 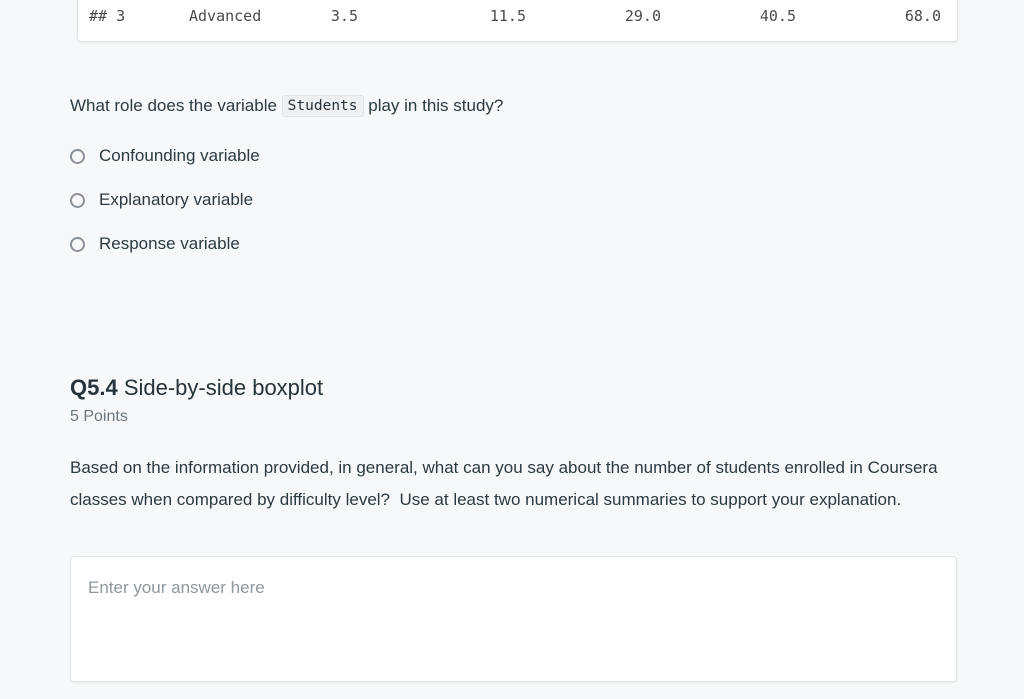 What do you see at coordinates (322, 106) in the screenshot?
I see `inline-code-variable: Students` at bounding box center [322, 106].